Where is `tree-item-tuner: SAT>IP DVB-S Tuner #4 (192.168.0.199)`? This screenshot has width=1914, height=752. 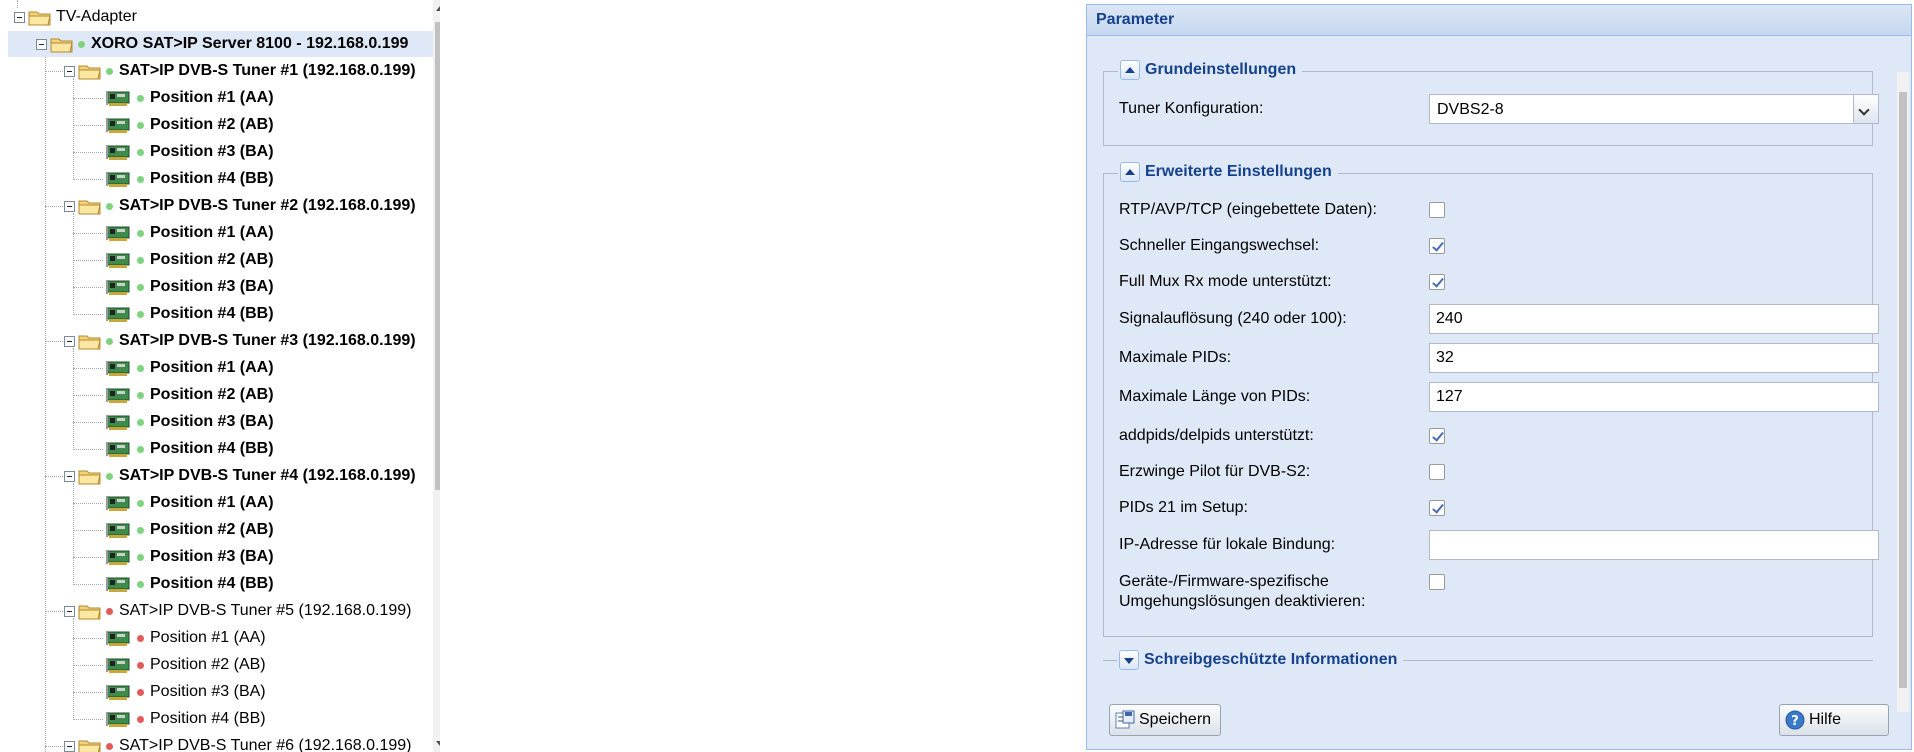
tree-item-tuner: SAT>IP DVB-S Tuner #4 (192.168.0.199) is located at coordinates (240, 476).